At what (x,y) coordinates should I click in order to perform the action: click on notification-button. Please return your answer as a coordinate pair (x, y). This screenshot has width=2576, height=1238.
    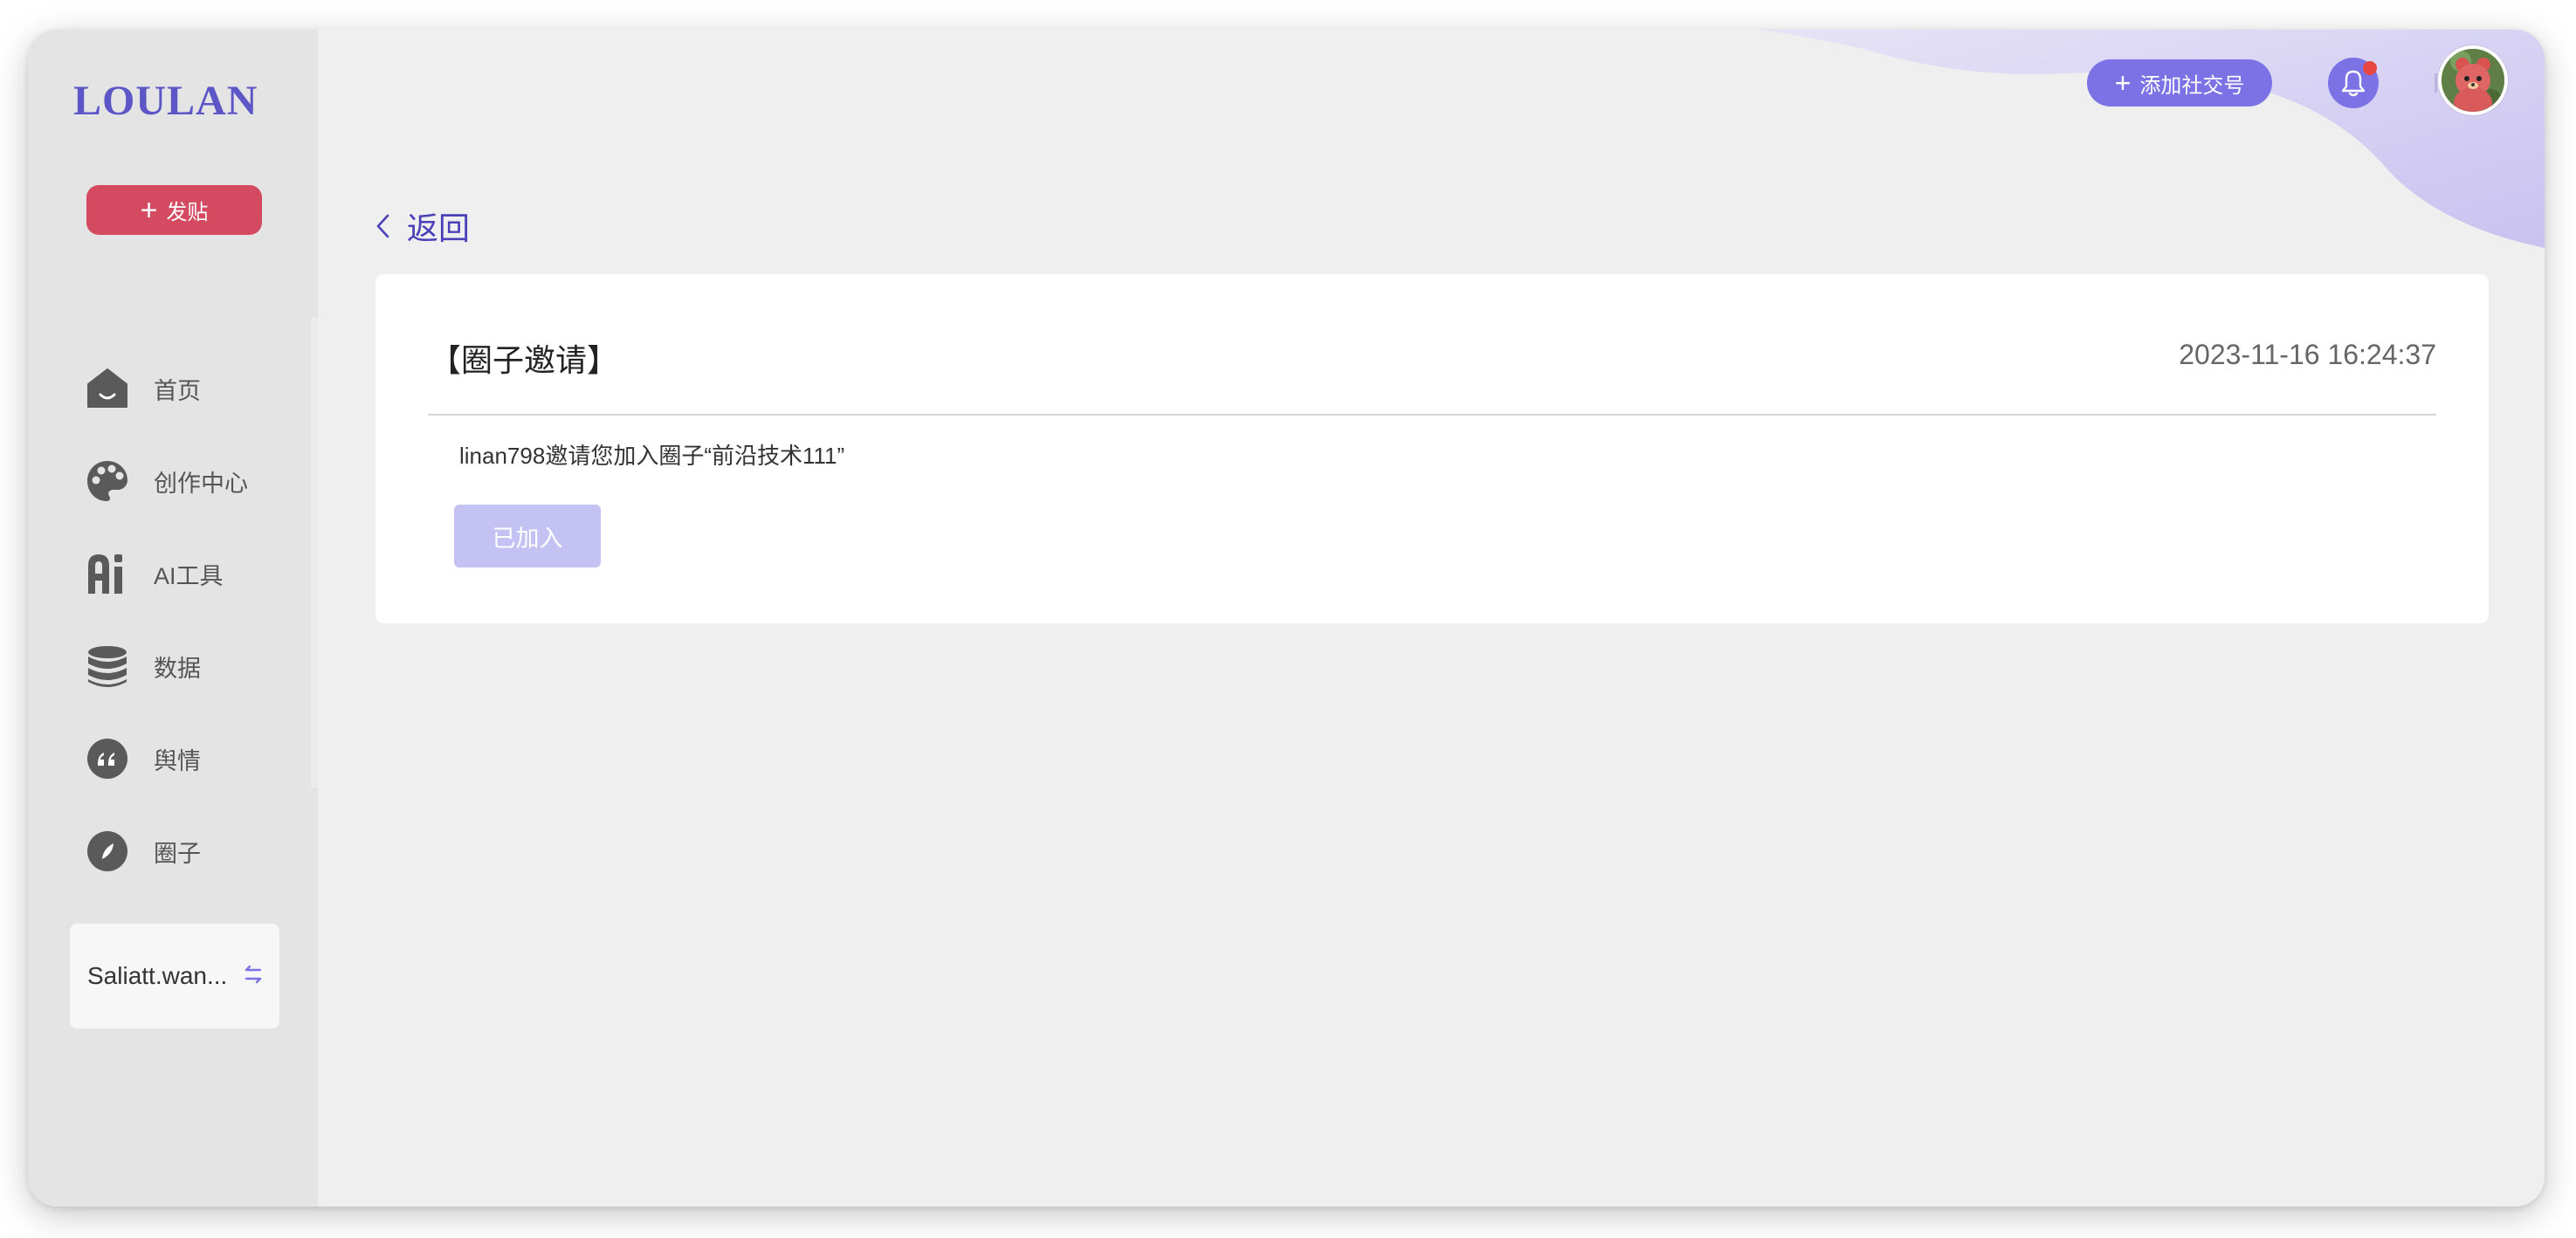
    Looking at the image, I should click on (2353, 83).